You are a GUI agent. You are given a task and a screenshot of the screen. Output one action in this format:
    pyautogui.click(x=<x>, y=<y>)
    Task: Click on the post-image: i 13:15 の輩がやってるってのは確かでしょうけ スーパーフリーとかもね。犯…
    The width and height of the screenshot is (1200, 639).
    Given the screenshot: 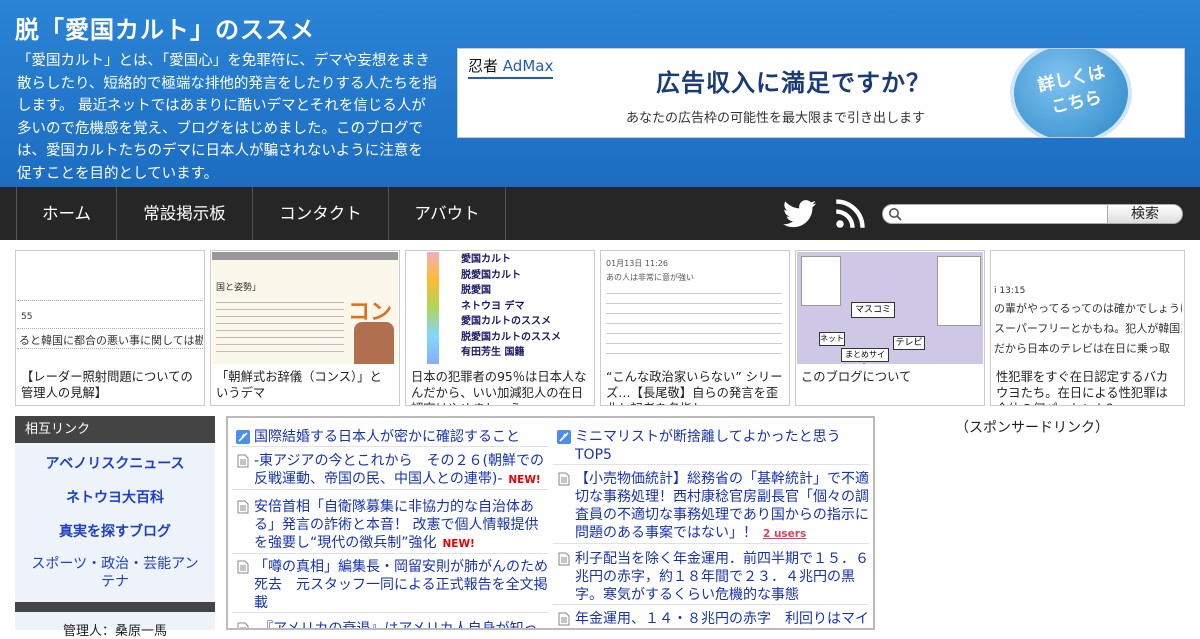 What is the action you would take?
    pyautogui.click(x=1088, y=320)
    